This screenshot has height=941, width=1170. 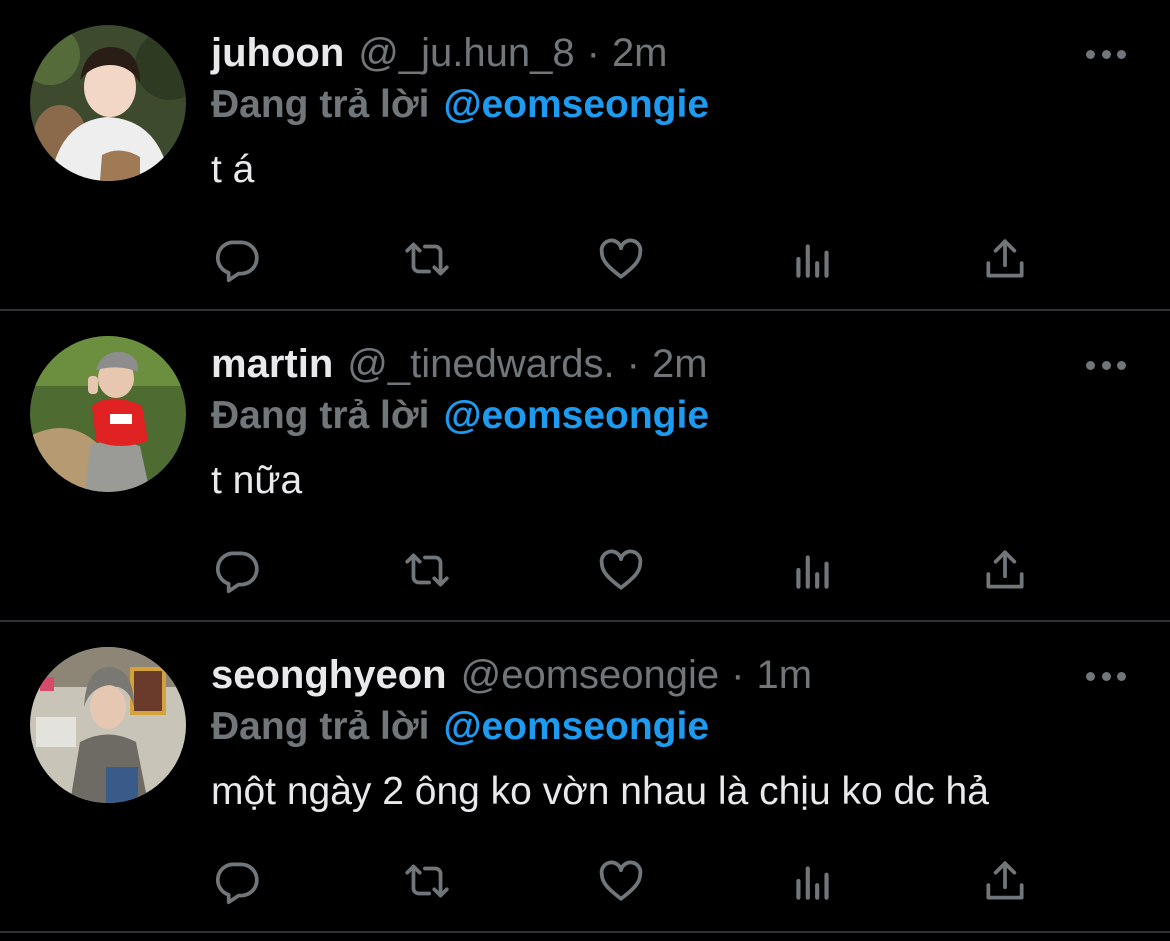 What do you see at coordinates (329, 675) in the screenshot?
I see `display-name: seonghyeon` at bounding box center [329, 675].